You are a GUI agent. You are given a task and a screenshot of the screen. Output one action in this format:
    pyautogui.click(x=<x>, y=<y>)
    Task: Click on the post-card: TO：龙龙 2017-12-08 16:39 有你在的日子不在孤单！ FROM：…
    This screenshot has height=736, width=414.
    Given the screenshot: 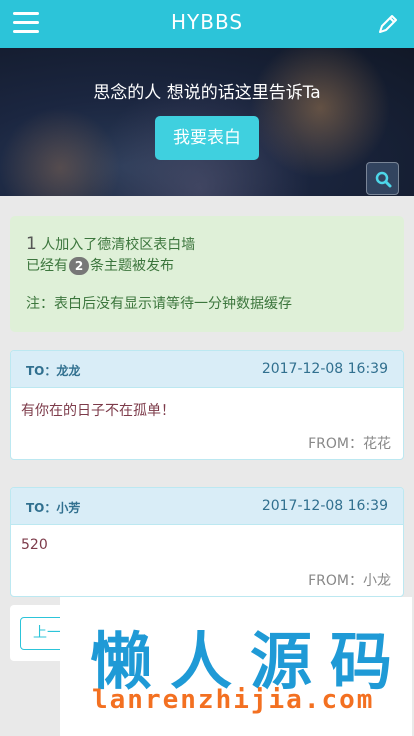 What is the action you would take?
    pyautogui.click(x=207, y=405)
    